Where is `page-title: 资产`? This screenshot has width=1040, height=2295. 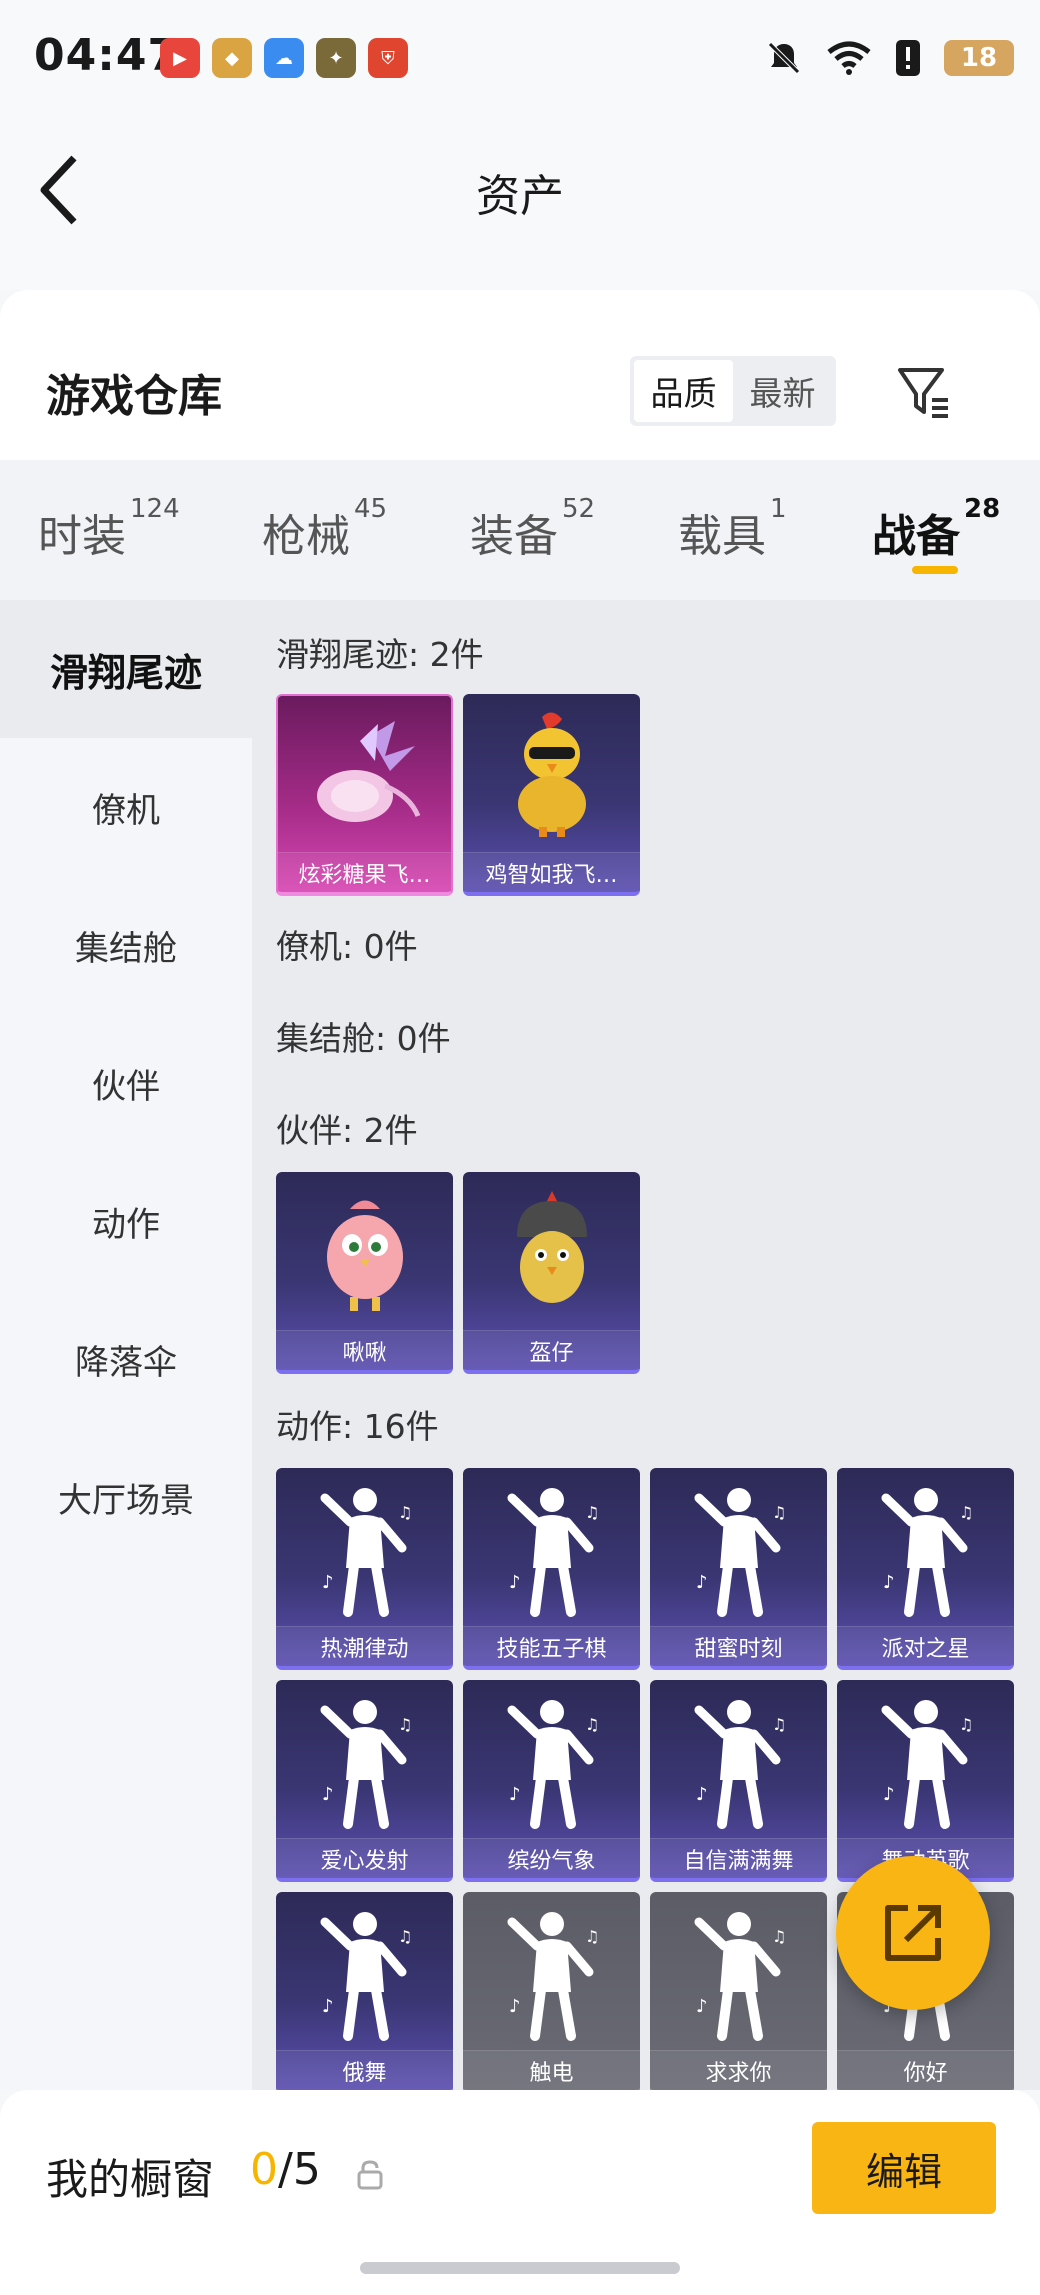
page-title: 资产 is located at coordinates (520, 196).